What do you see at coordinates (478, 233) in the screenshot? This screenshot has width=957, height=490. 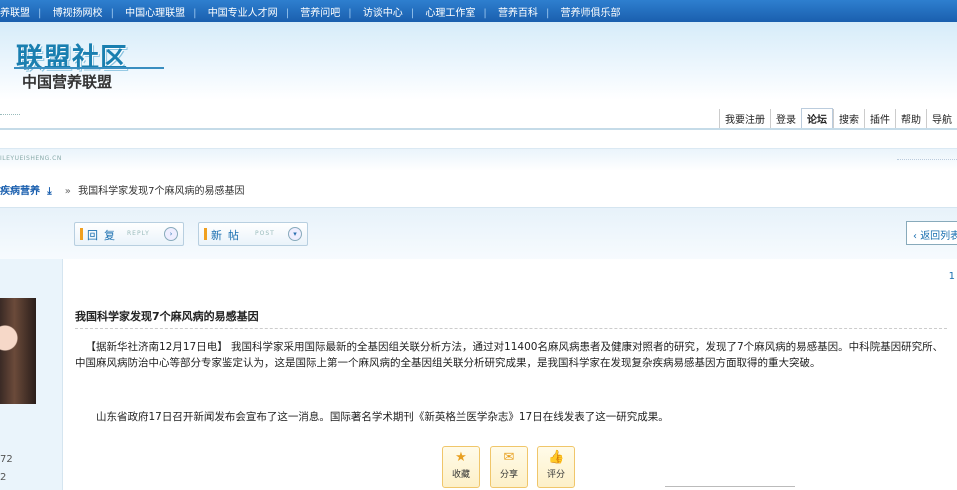 I see `thread-action-bar: 回复 REPLY › 新帖 POST ▾ ‹ 返回列表` at bounding box center [478, 233].